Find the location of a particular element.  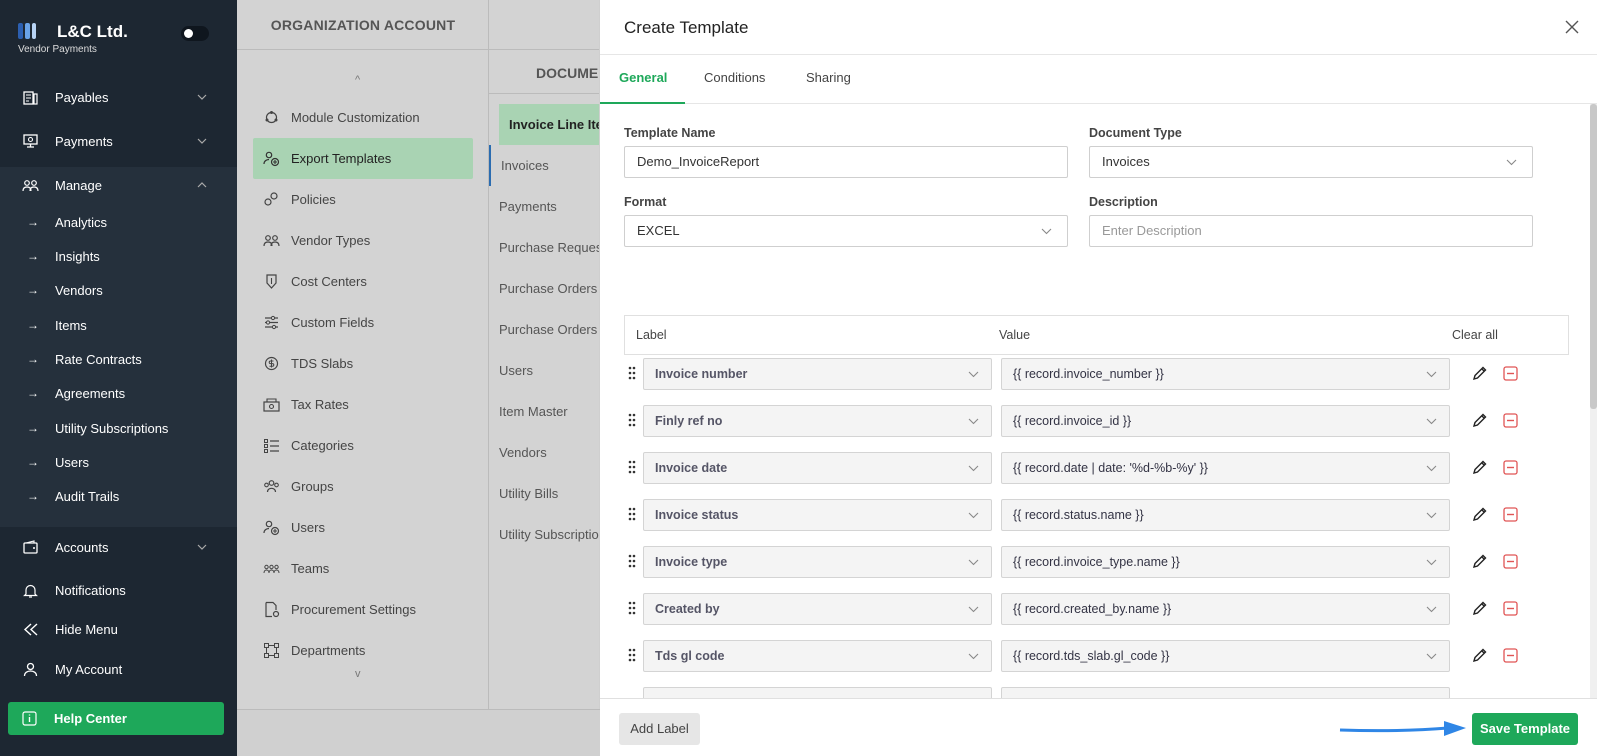

org-item-vendor-types: Vendor Types is located at coordinates (363, 240).